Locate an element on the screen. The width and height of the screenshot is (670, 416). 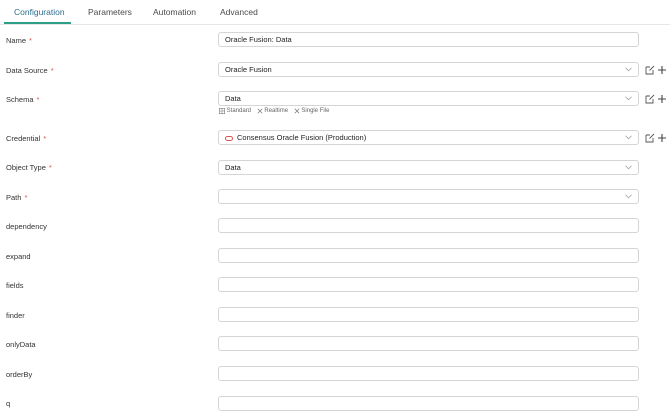
schema-actions is located at coordinates (657, 100).